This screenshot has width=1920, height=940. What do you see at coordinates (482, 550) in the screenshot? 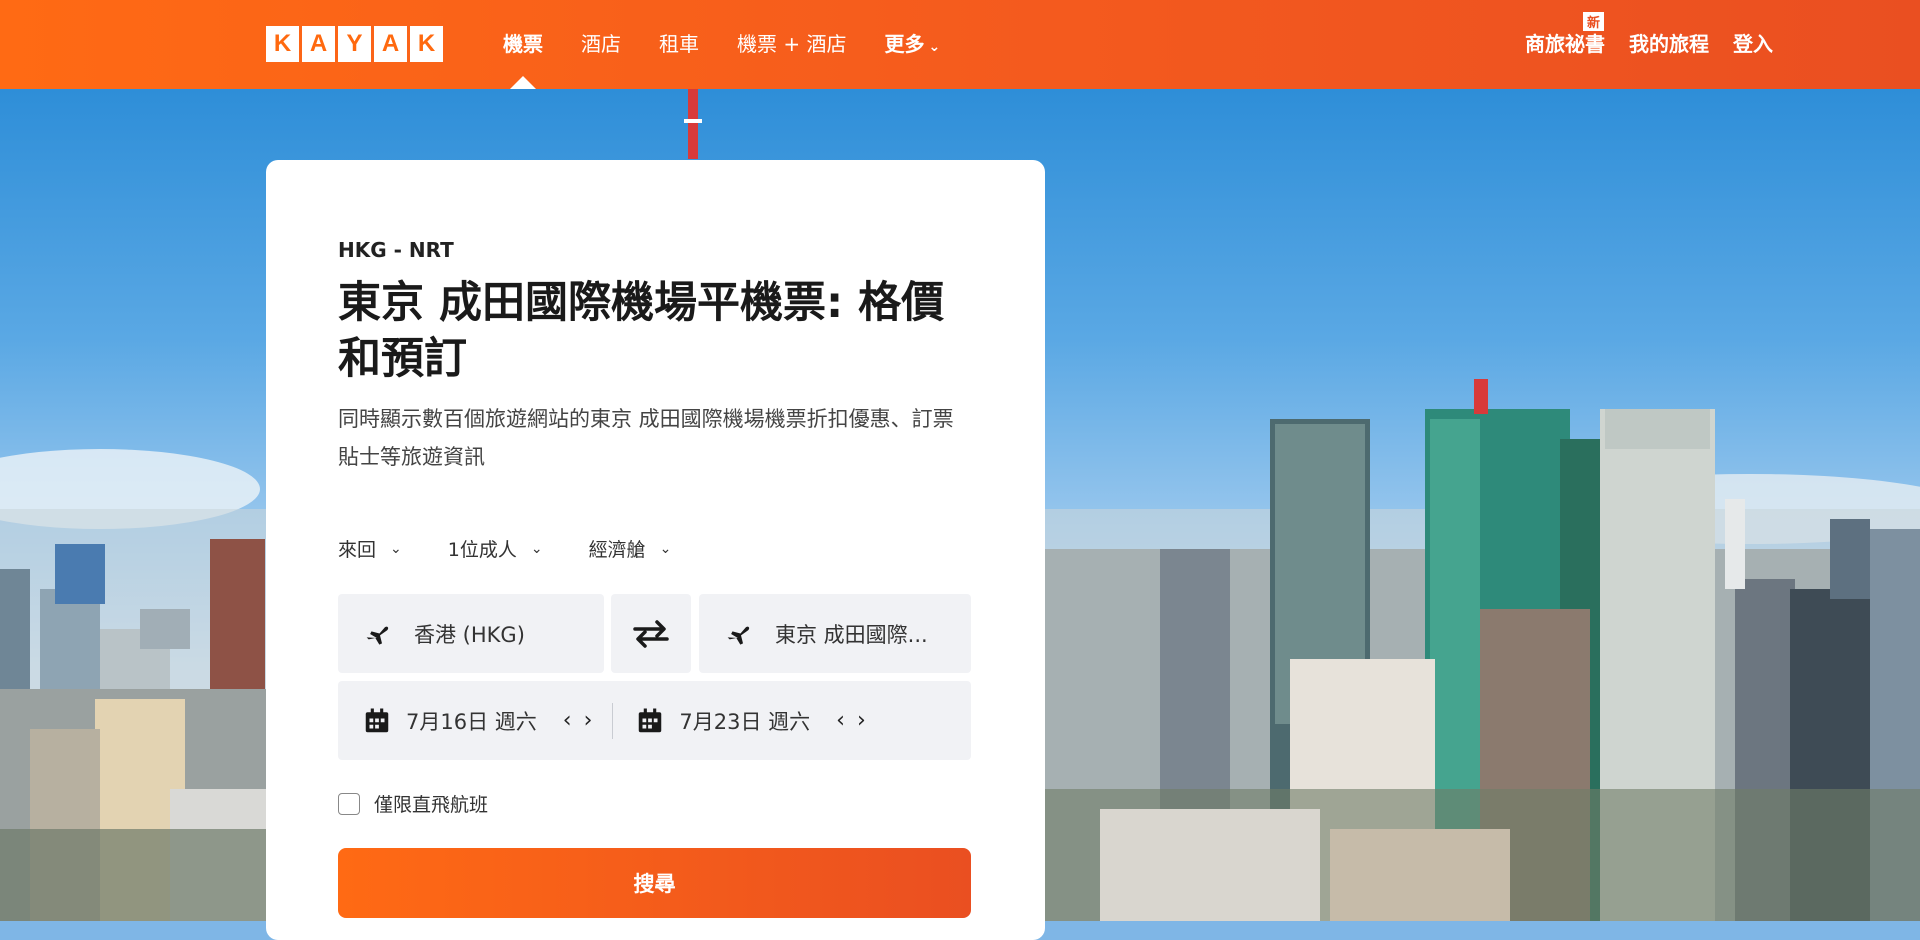
I see `passengers-label: 1位成人` at bounding box center [482, 550].